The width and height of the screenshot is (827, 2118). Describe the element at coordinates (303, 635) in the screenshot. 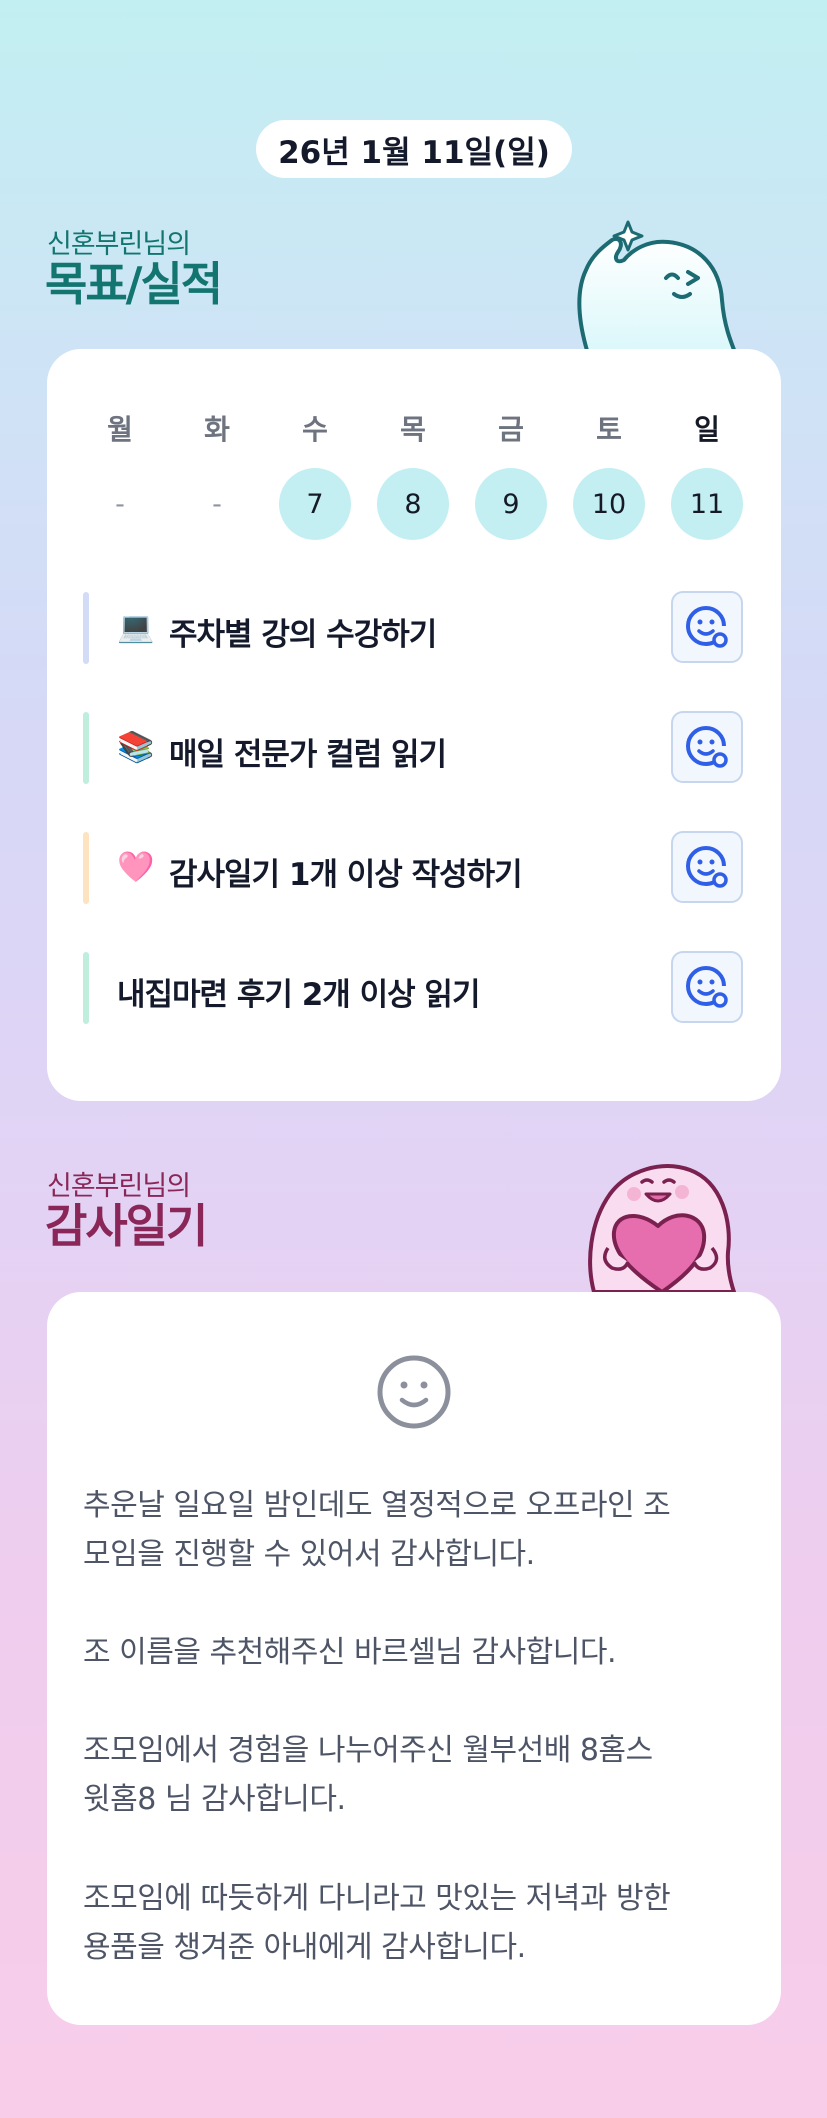

I see `goal-label: 주차별 강의 수강하기` at that location.